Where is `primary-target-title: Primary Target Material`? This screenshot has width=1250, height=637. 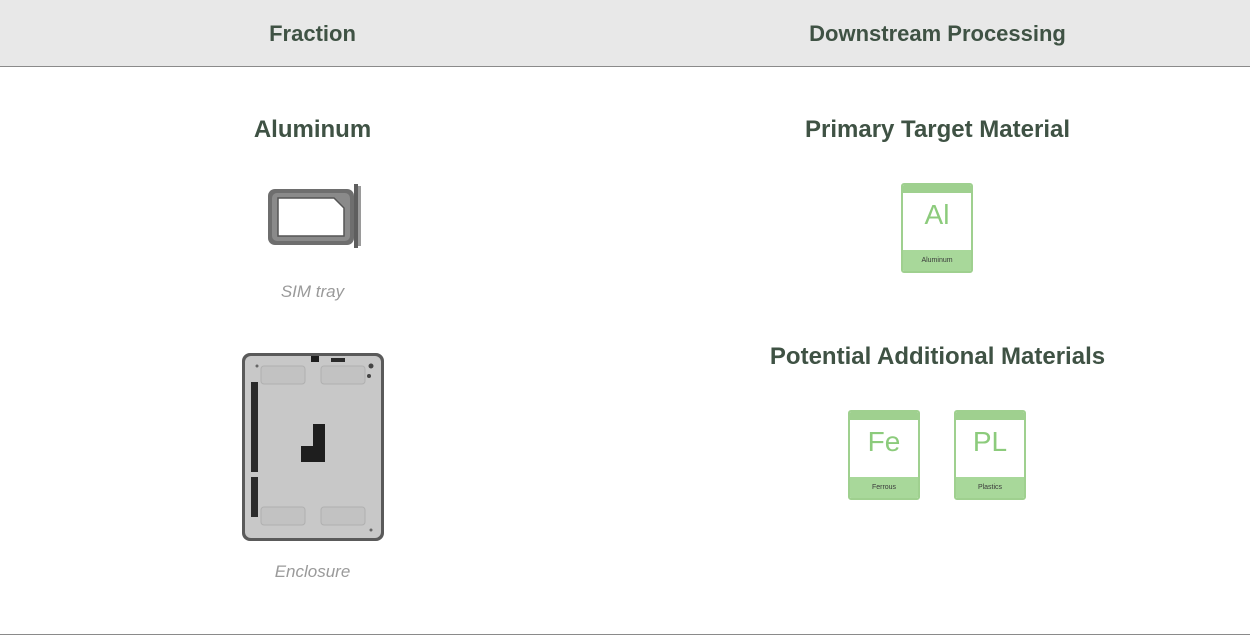
primary-target-title: Primary Target Material is located at coordinates (937, 129).